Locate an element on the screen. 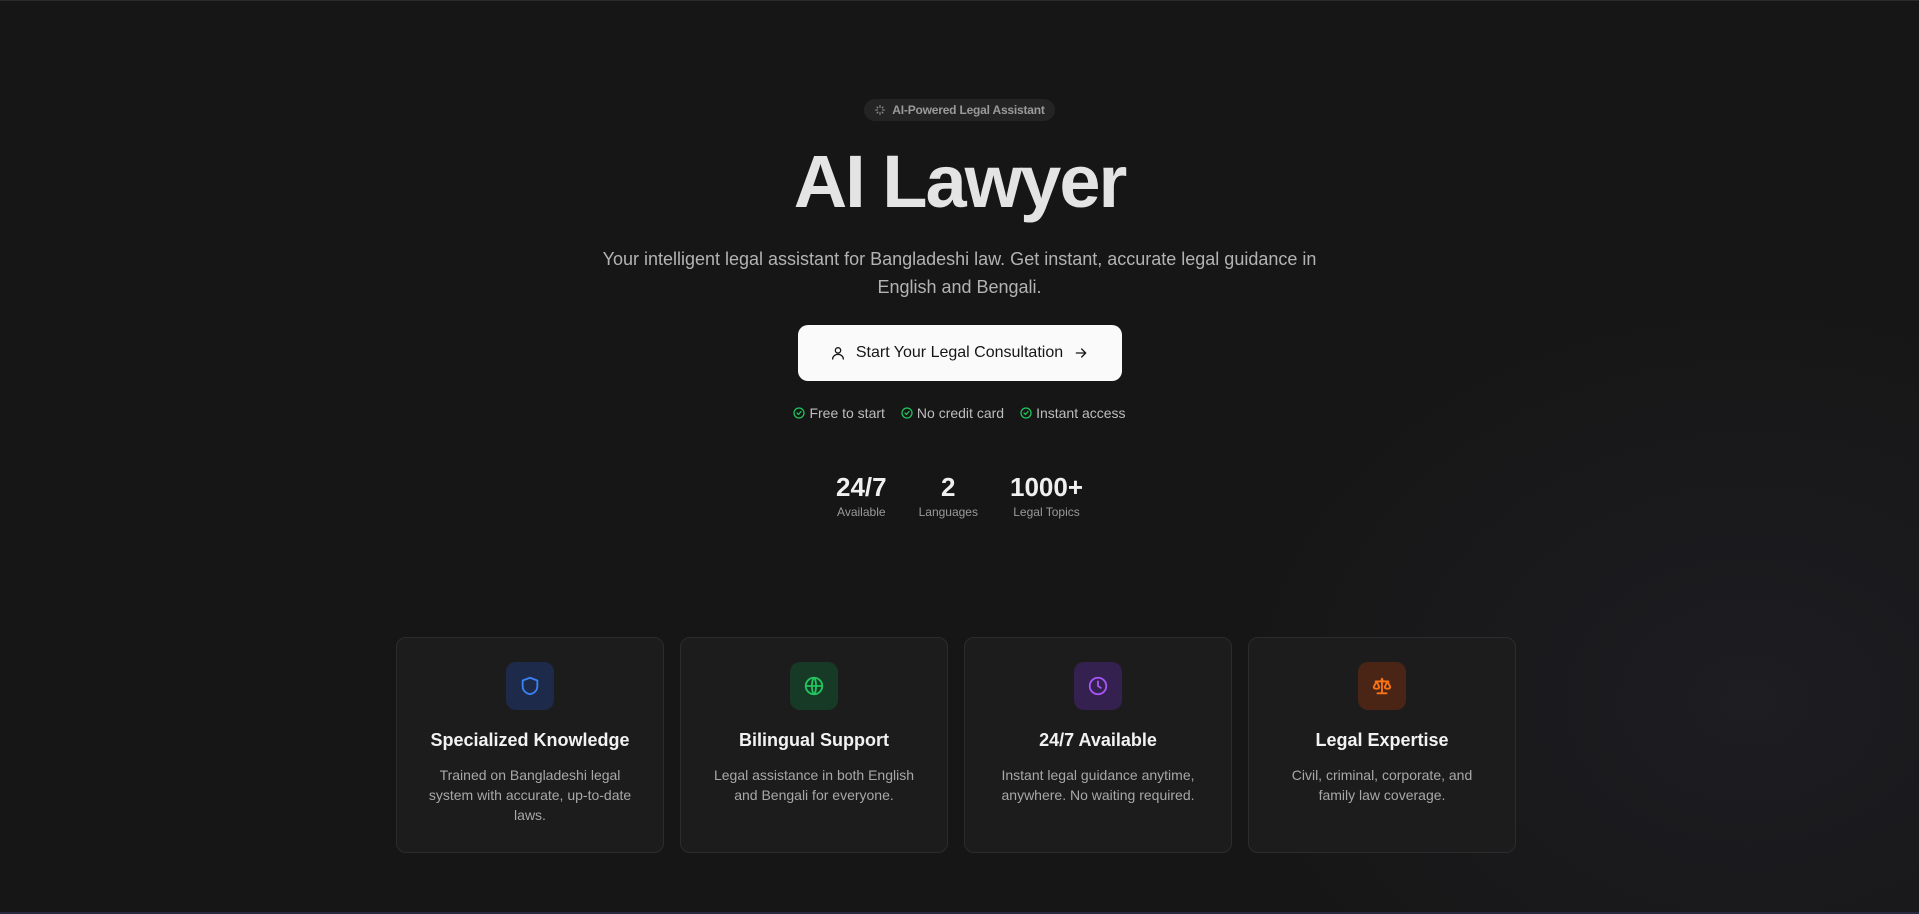 The image size is (1919, 914). stat-value: 1000+ is located at coordinates (1046, 487).